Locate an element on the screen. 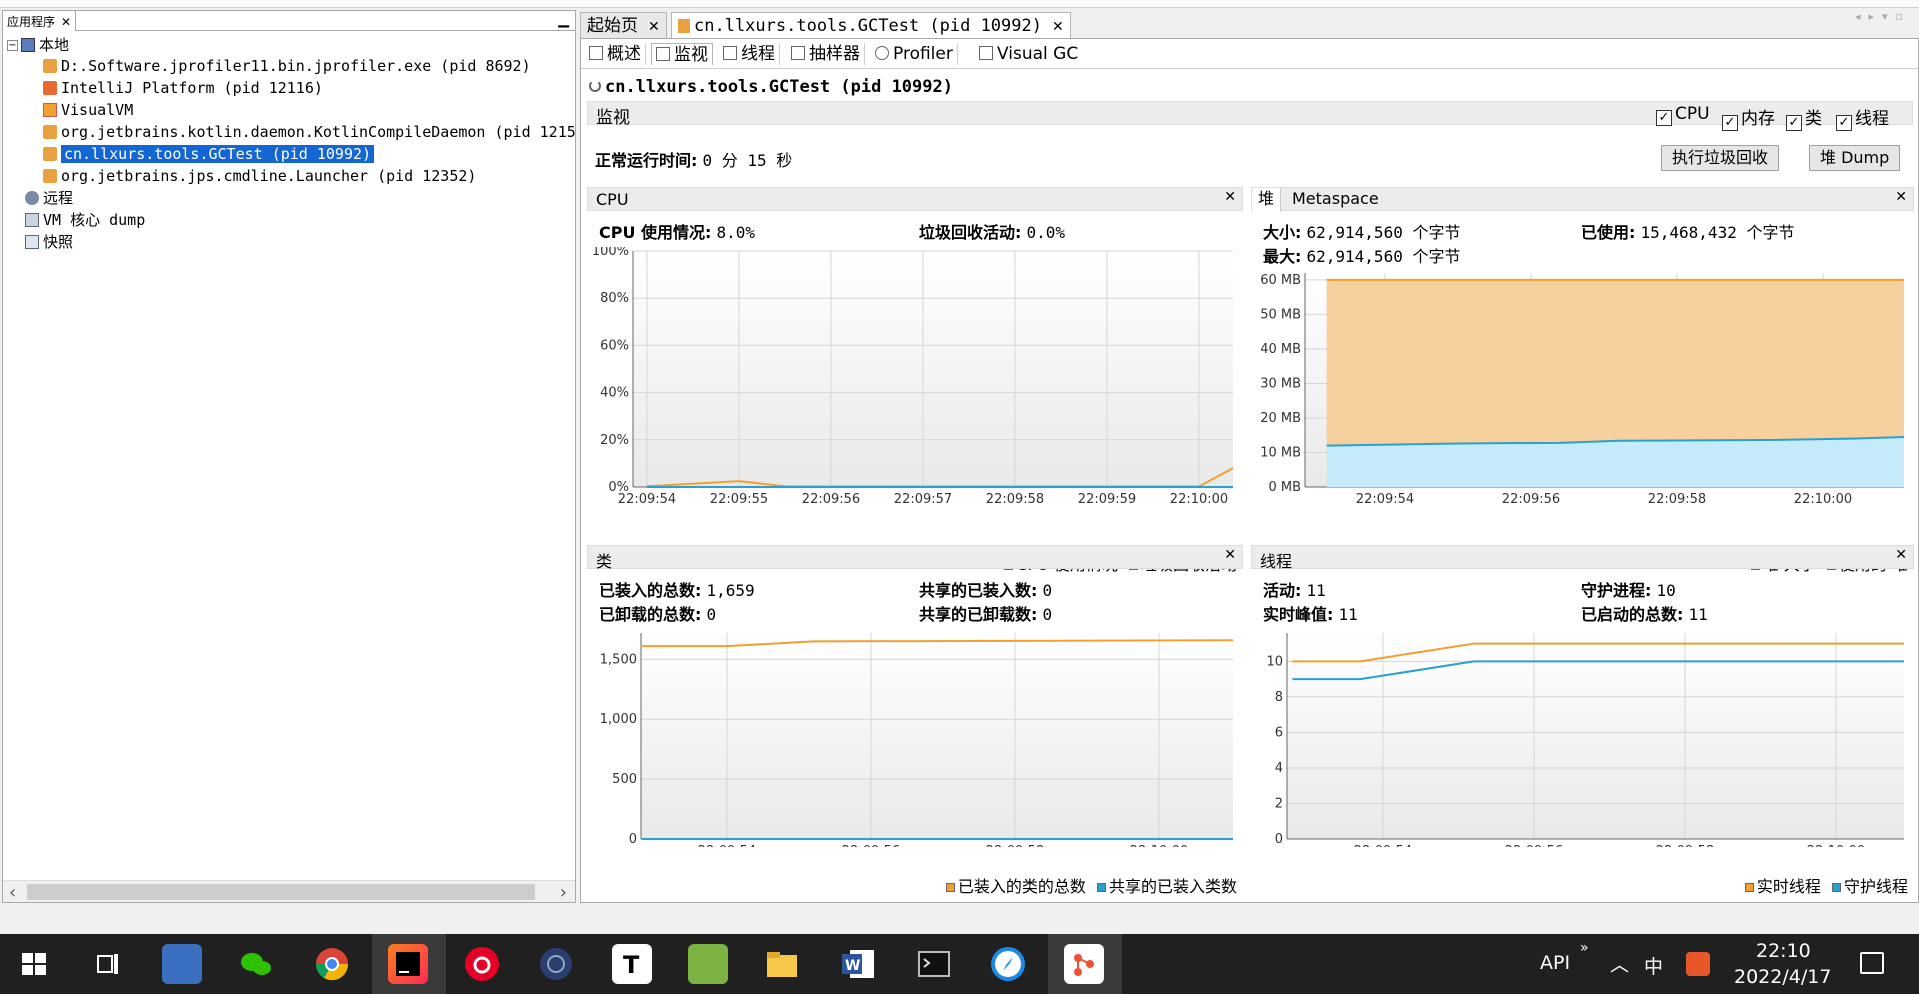  visualvm-taskbar-icon is located at coordinates (556, 964).